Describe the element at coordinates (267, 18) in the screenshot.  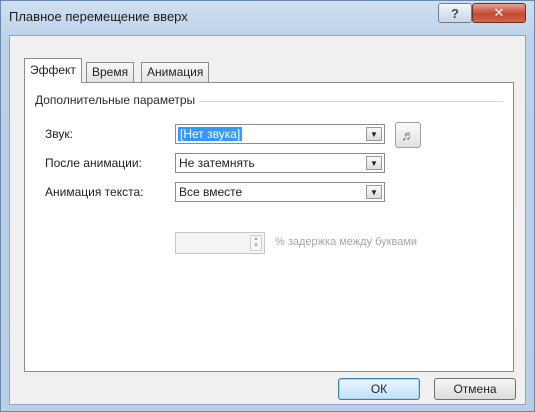
I see `title-bar: Плавное перемещение вверх ? ✕` at that location.